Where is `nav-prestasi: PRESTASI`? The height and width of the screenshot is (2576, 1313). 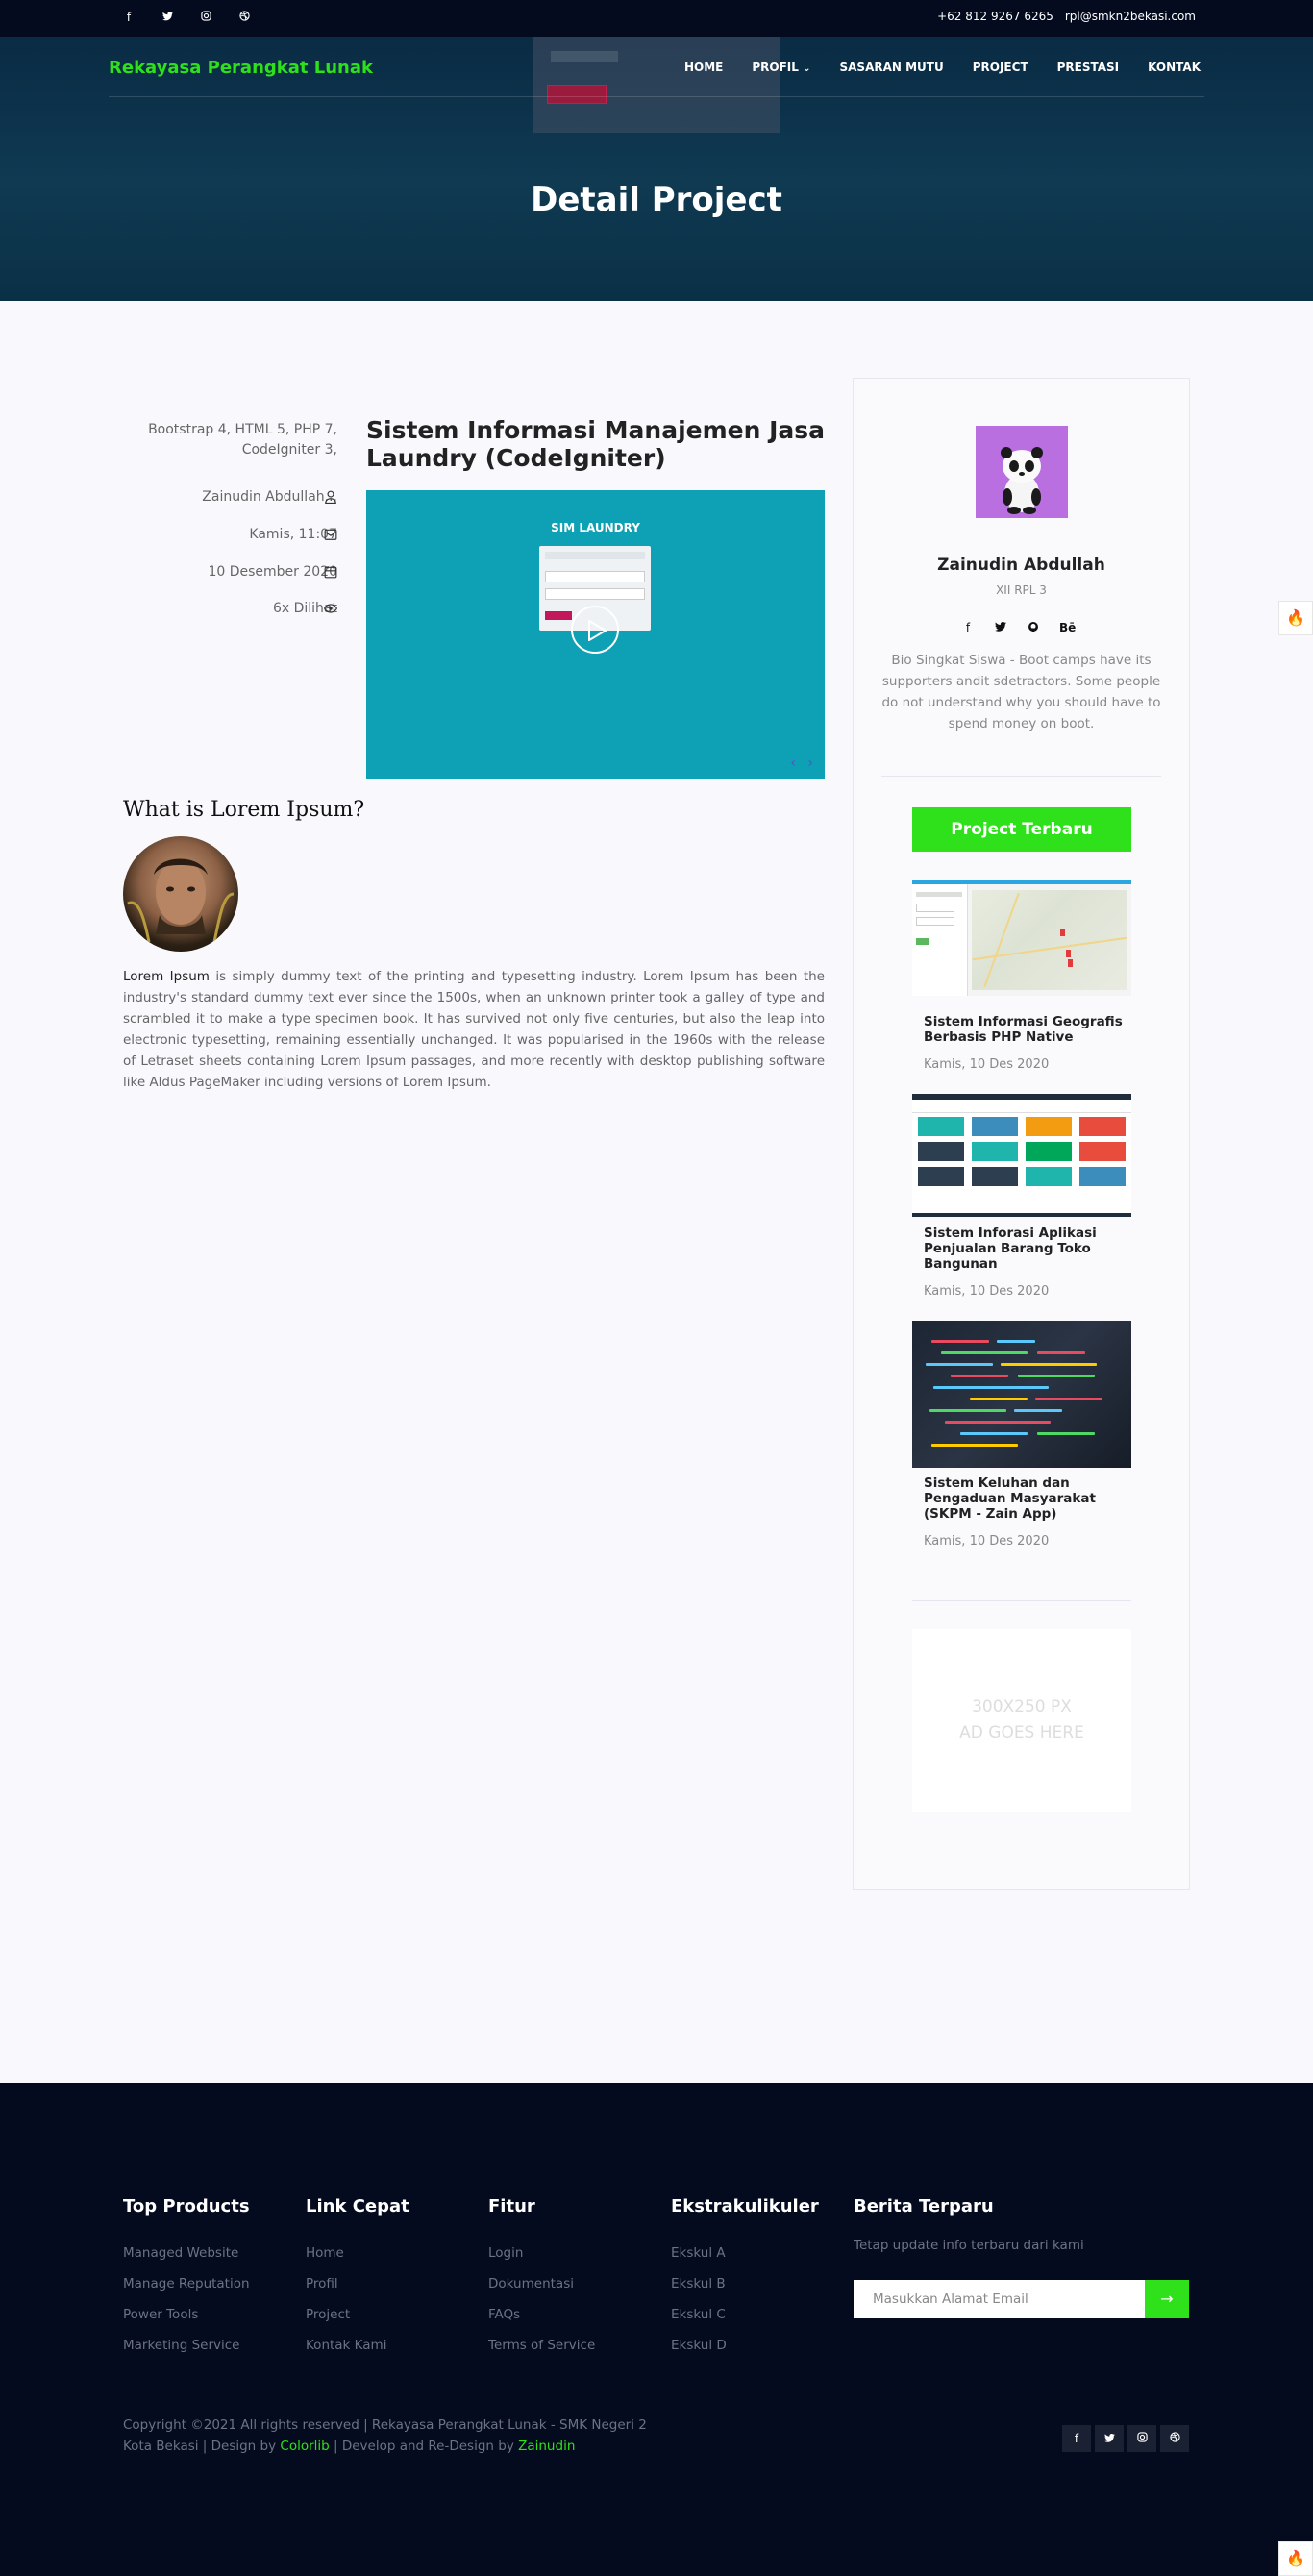 nav-prestasi: PRESTASI is located at coordinates (1088, 68).